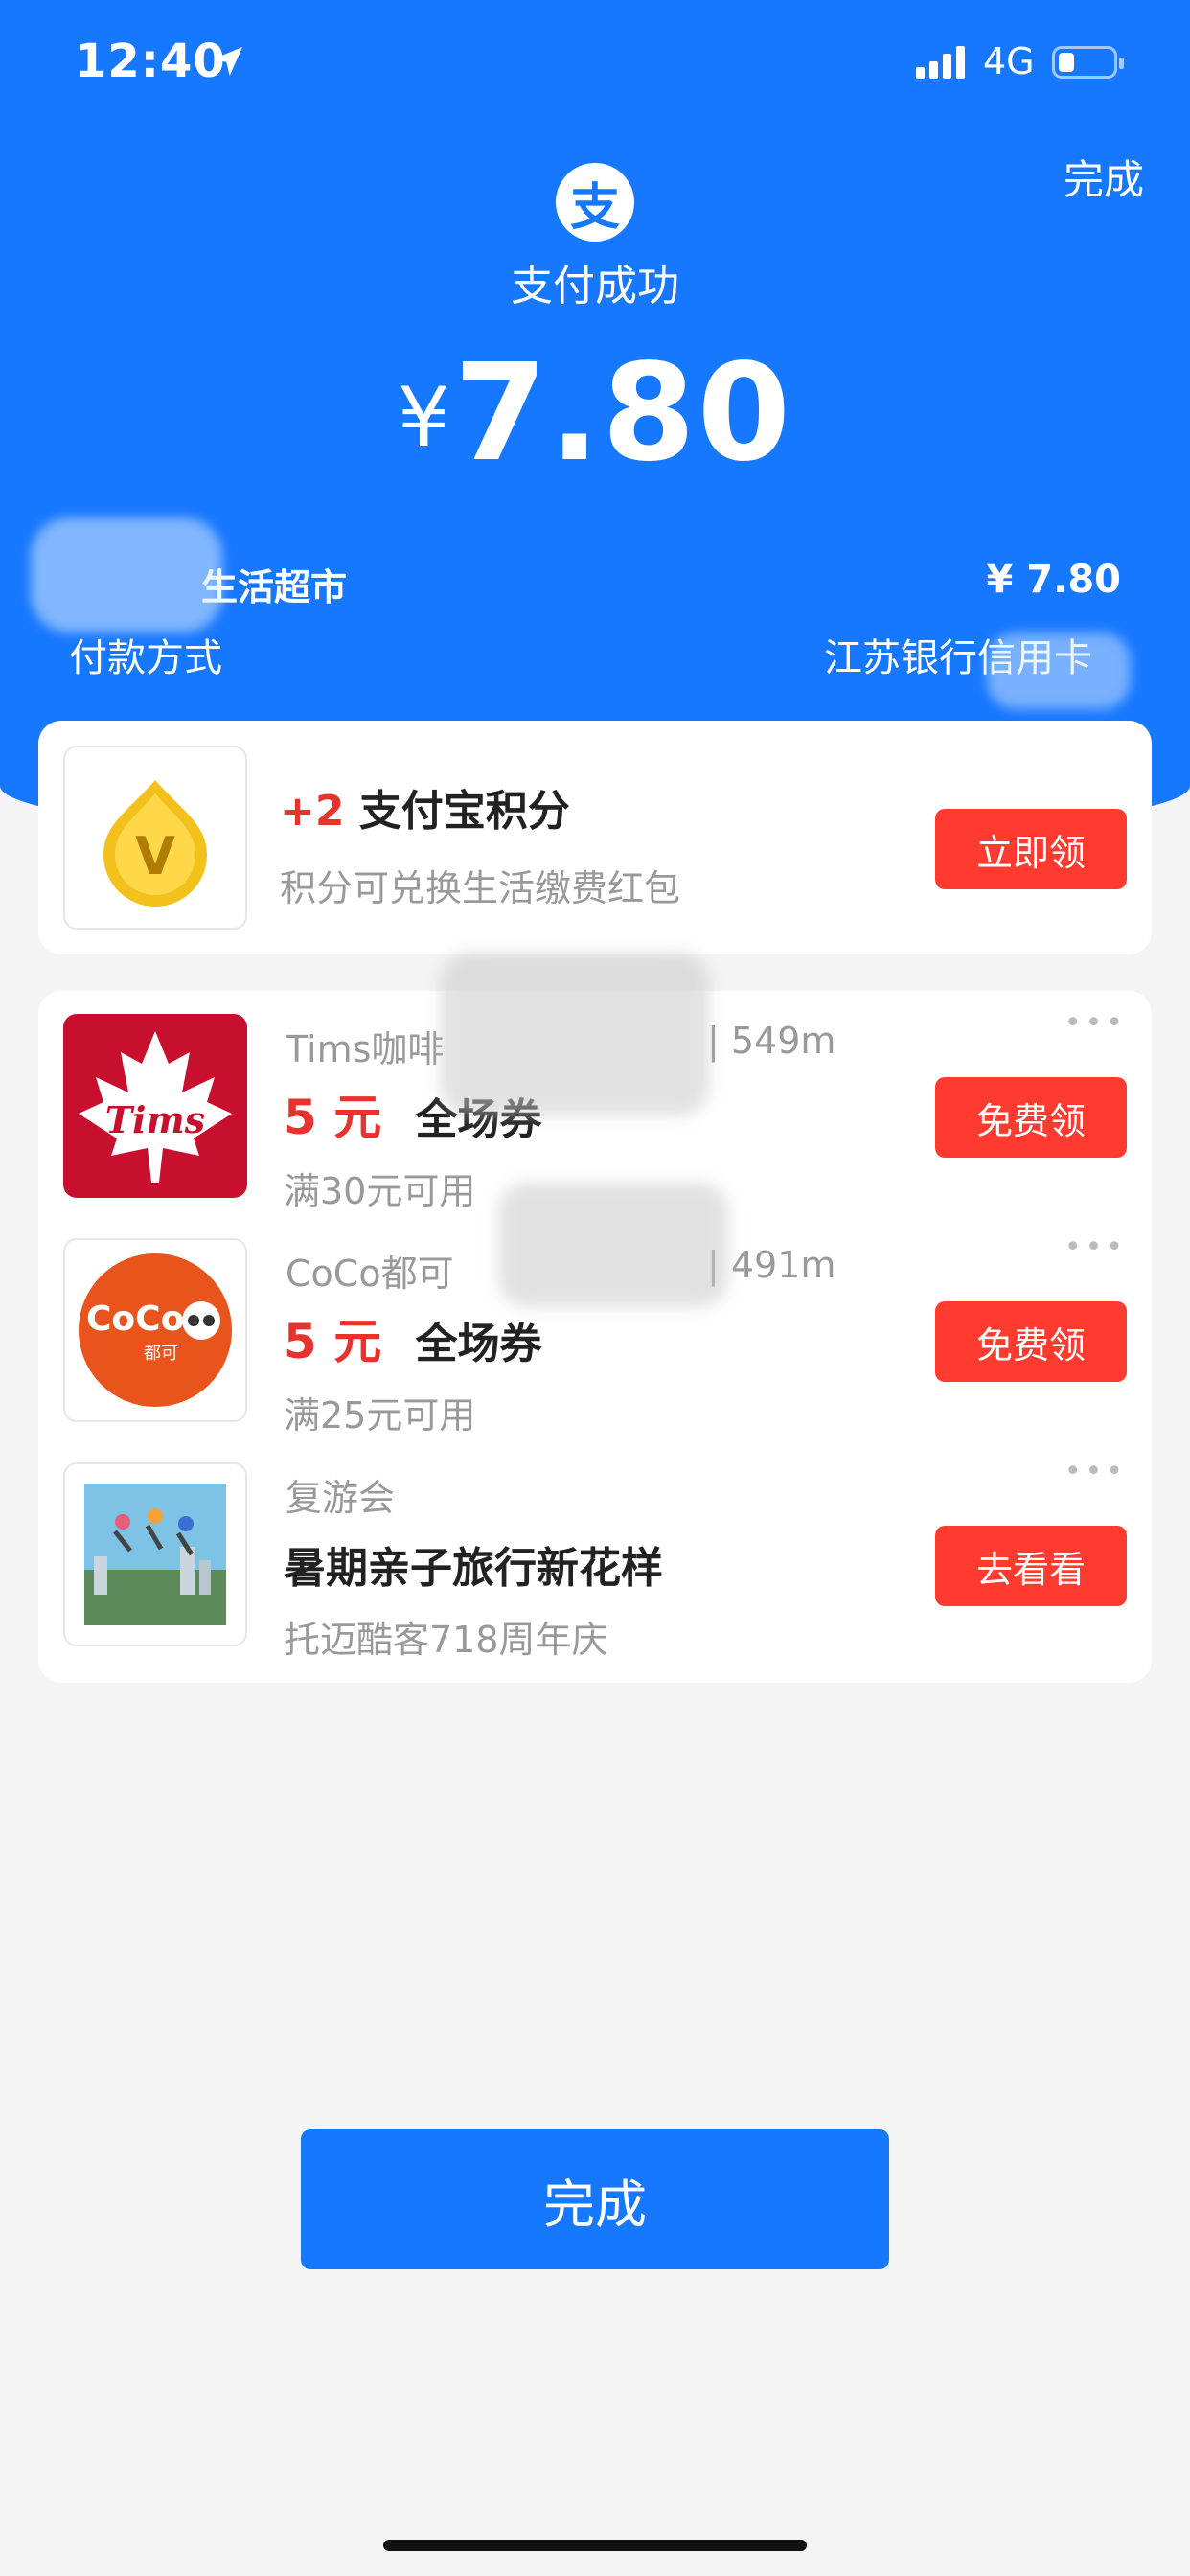  What do you see at coordinates (155, 856) in the screenshot?
I see `svg-text: V` at bounding box center [155, 856].